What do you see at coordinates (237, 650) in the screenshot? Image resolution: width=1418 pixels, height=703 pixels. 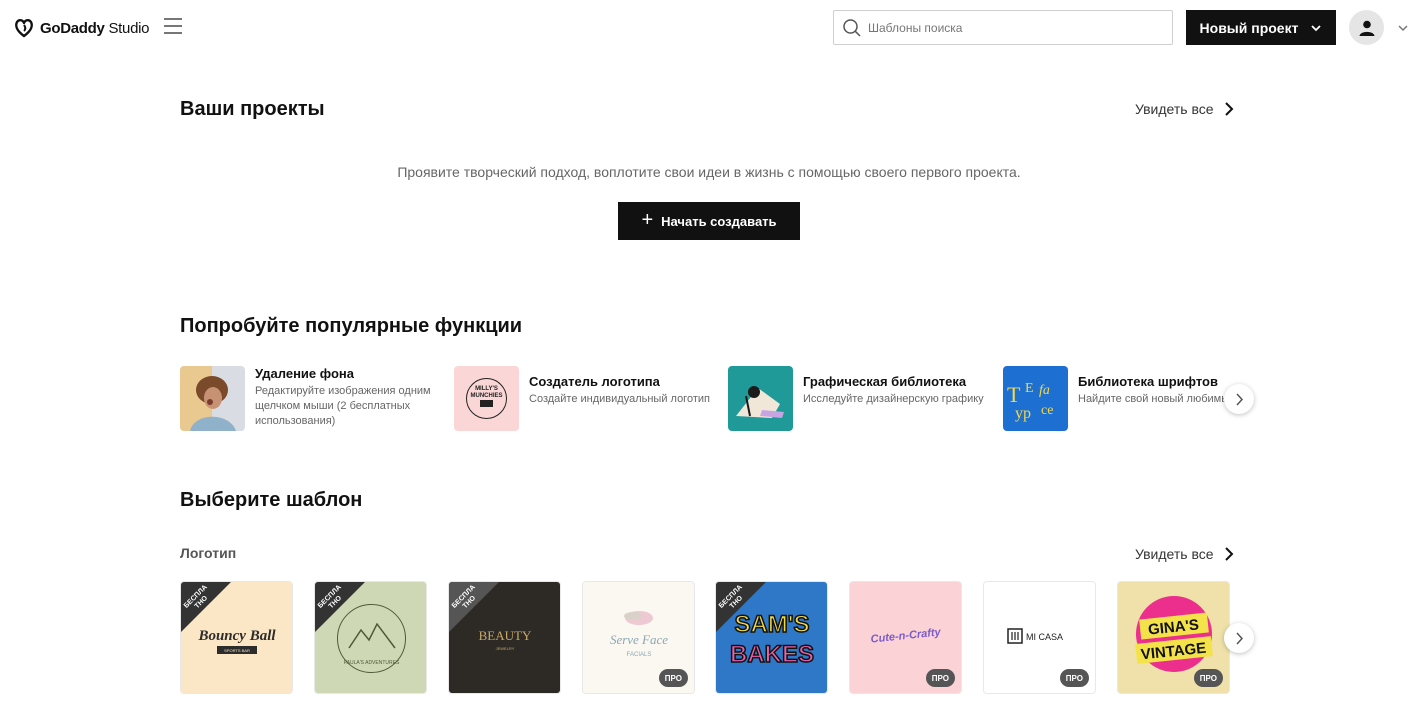 I see `template-subtitle: SPORTS BAR` at bounding box center [237, 650].